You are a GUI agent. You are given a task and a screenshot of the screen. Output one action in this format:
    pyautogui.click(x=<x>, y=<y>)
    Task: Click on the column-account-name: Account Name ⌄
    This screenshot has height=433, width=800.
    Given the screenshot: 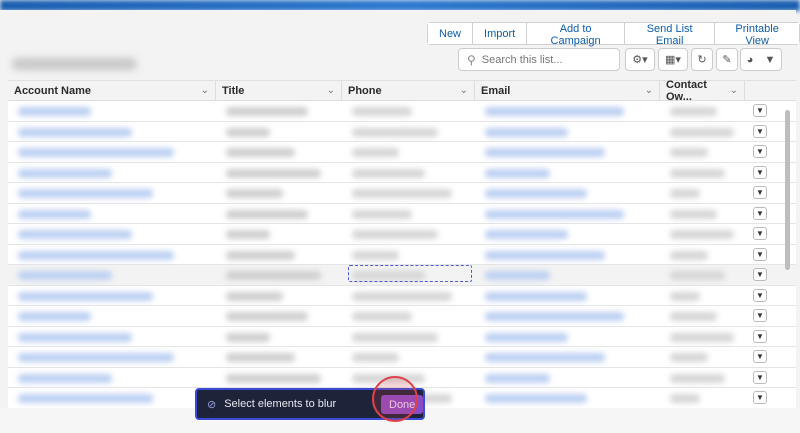 What is the action you would take?
    pyautogui.click(x=112, y=90)
    